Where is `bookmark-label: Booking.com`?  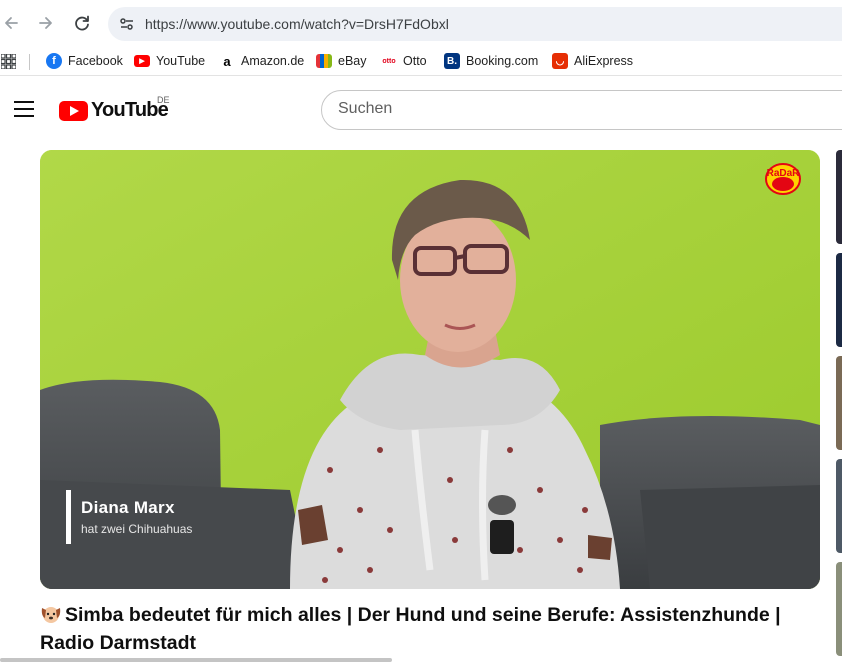
bookmark-label: Booking.com is located at coordinates (502, 61).